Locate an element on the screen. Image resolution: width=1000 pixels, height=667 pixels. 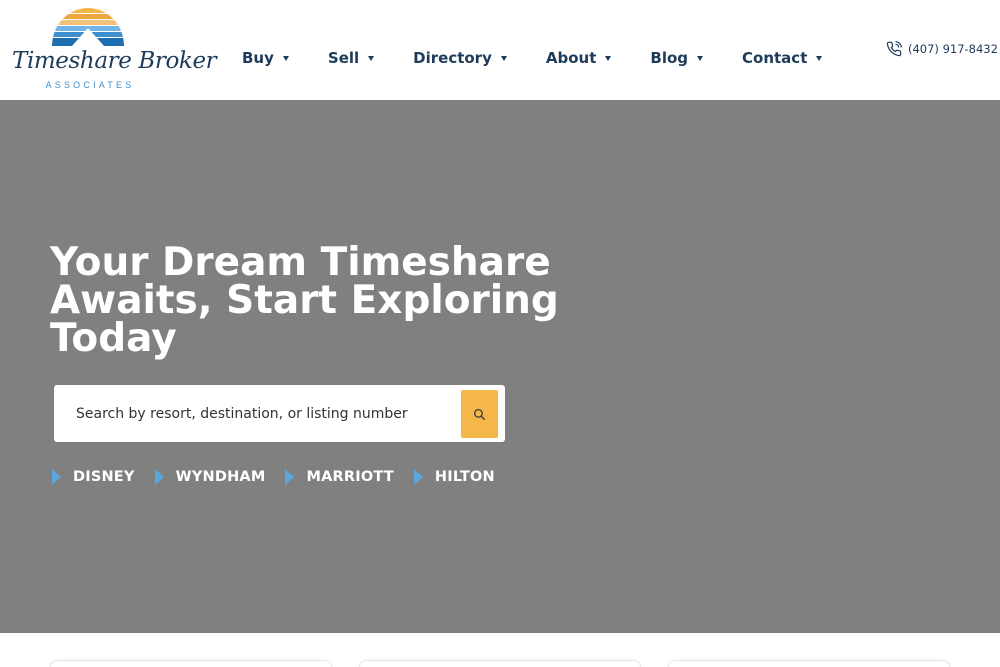
nav-item-about: About is located at coordinates (579, 58).